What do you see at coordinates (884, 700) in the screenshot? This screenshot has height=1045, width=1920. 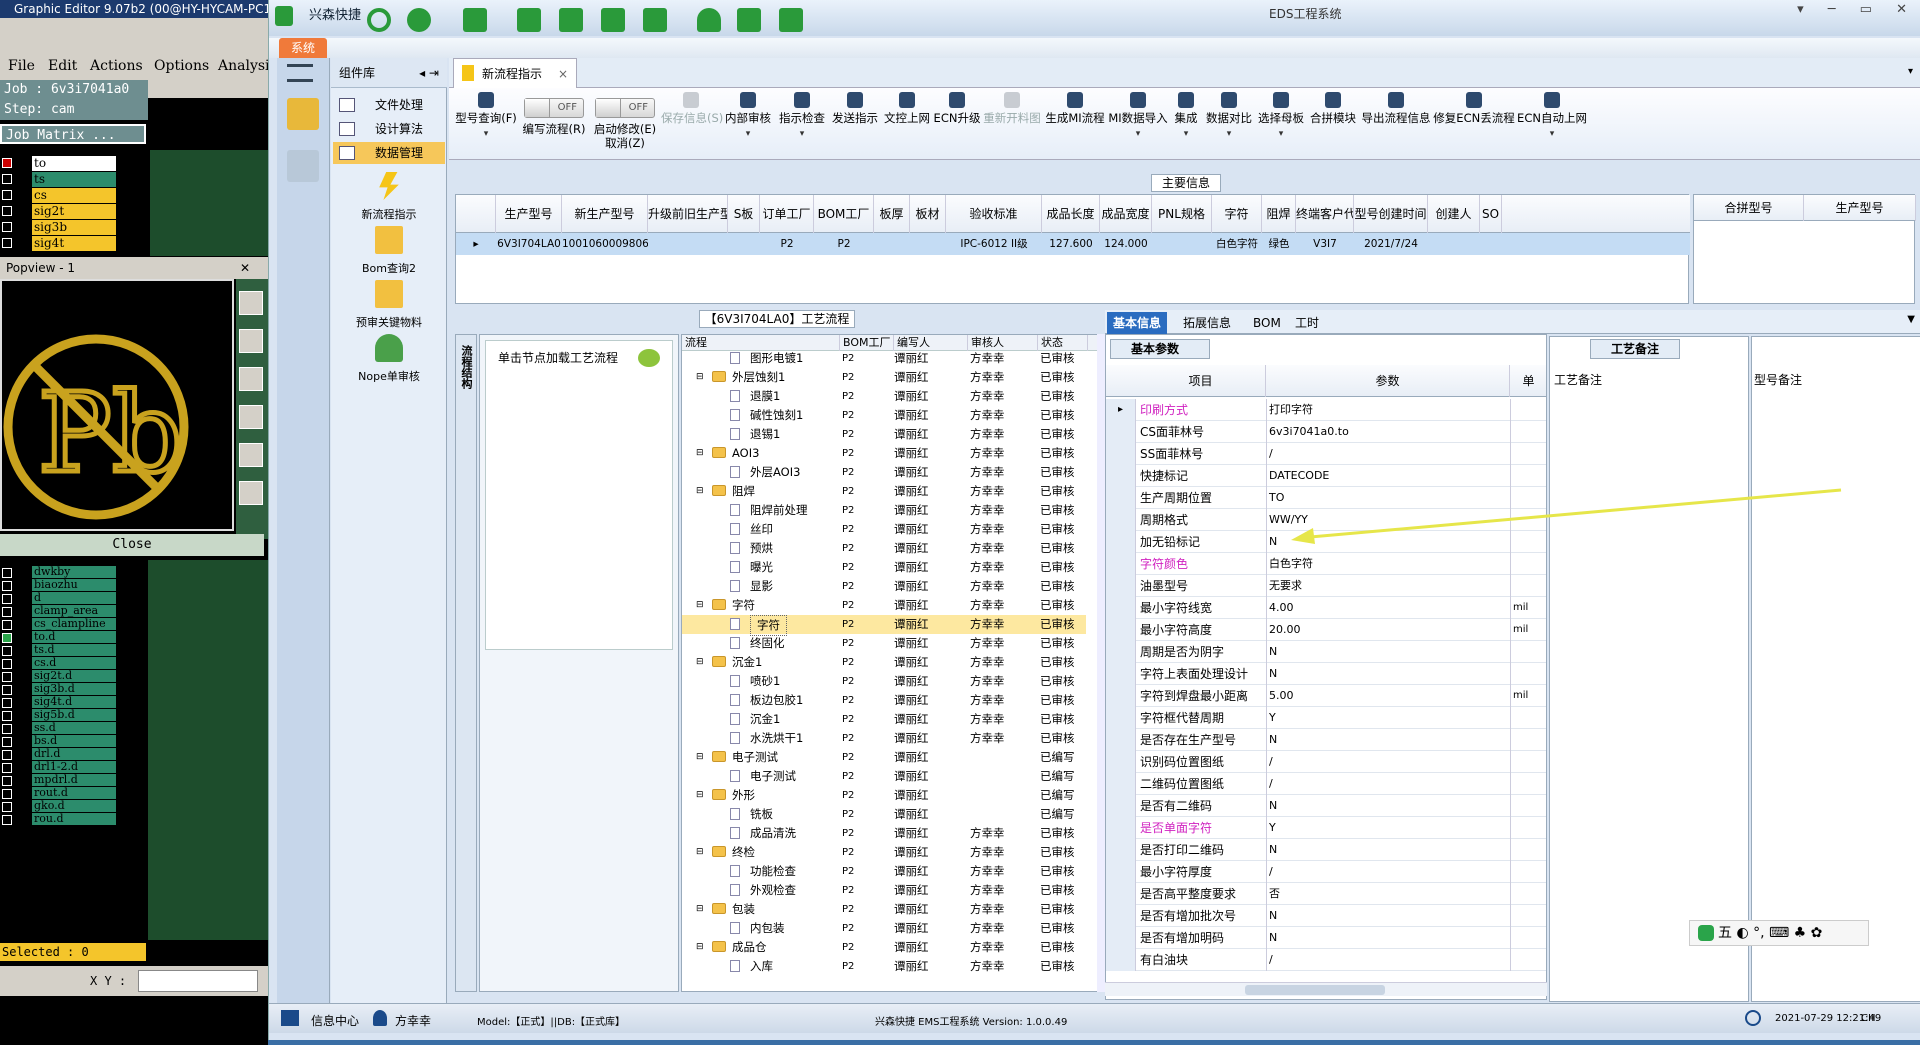 I see `tree-row: 板边包胶1 P2 谭丽红 方幸幸 已审核` at bounding box center [884, 700].